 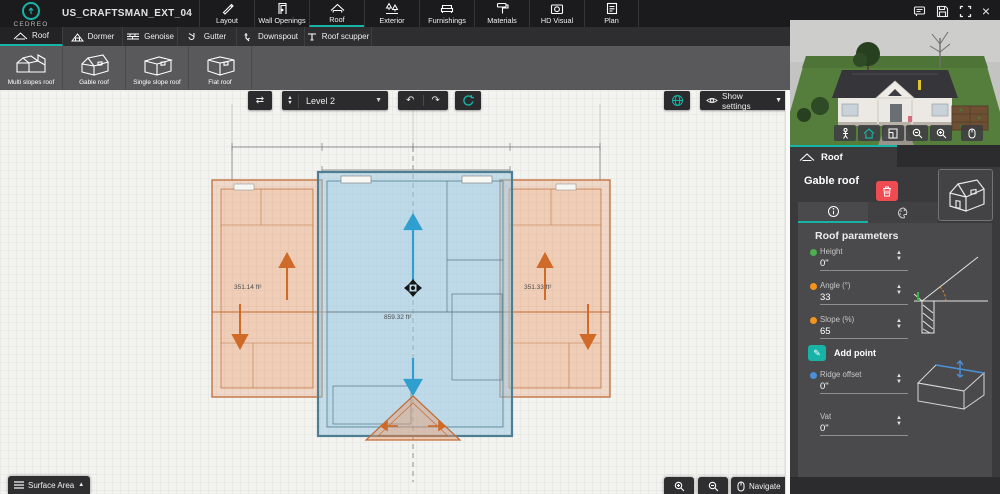 What do you see at coordinates (832, 181) in the screenshot?
I see `selection-title: Gable roof` at bounding box center [832, 181].